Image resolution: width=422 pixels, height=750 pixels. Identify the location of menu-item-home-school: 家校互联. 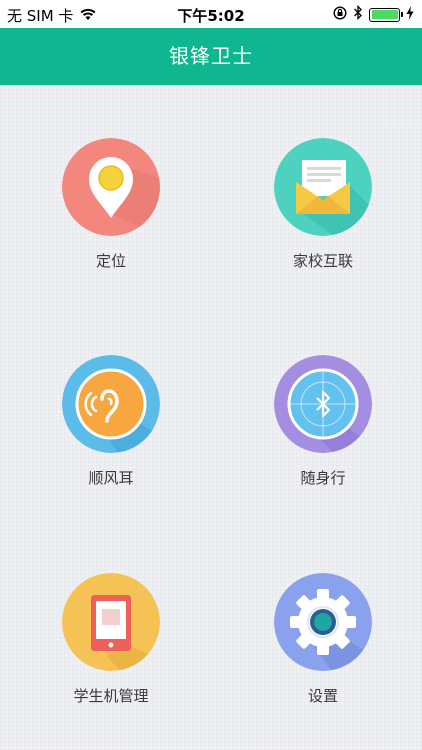
(323, 213).